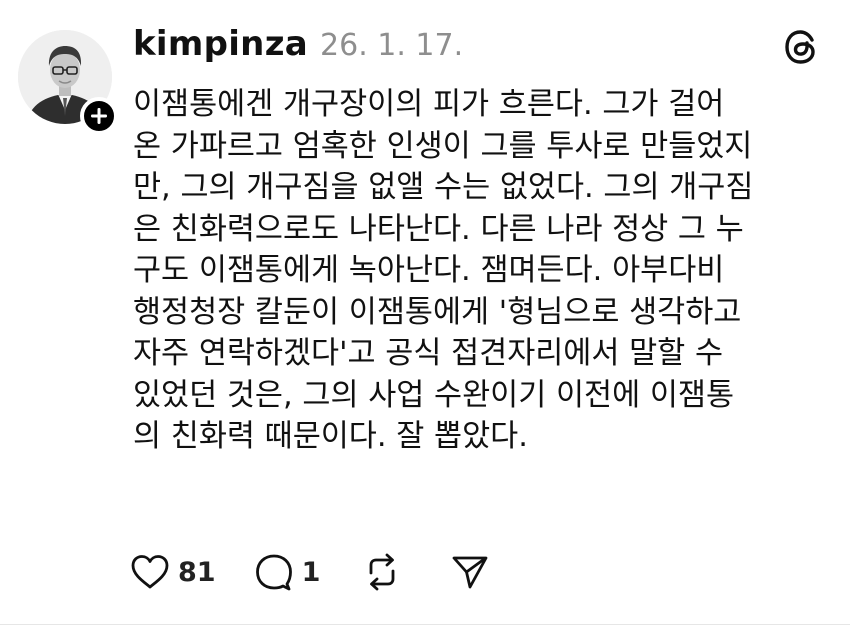 Image resolution: width=850 pixels, height=635 pixels. Describe the element at coordinates (437, 312) in the screenshot. I see `post-text-line: 행정청장 칼둔이 이잼통에게 '형님으로 생각하고` at that location.